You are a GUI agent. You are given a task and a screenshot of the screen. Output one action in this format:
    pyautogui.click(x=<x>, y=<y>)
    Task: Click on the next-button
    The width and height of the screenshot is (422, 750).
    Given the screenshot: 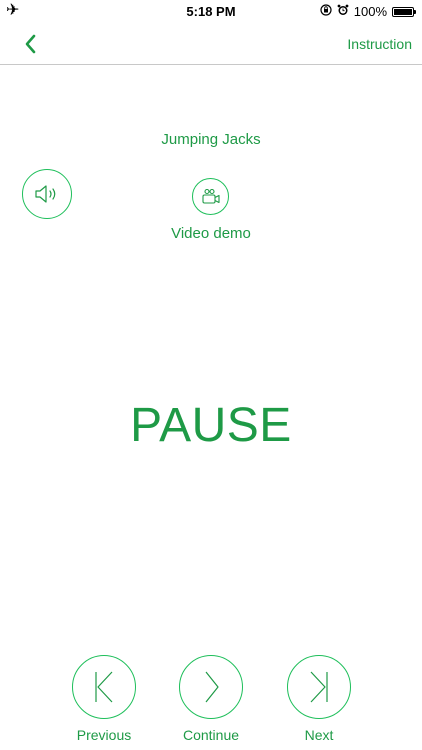 What is the action you would take?
    pyautogui.click(x=319, y=687)
    